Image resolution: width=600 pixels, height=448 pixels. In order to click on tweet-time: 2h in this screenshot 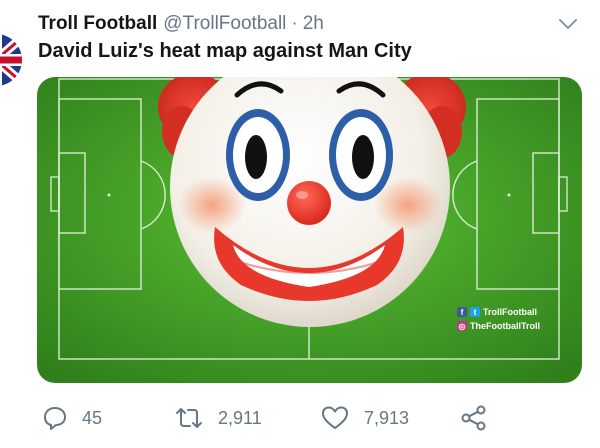, I will do `click(313, 24)`.